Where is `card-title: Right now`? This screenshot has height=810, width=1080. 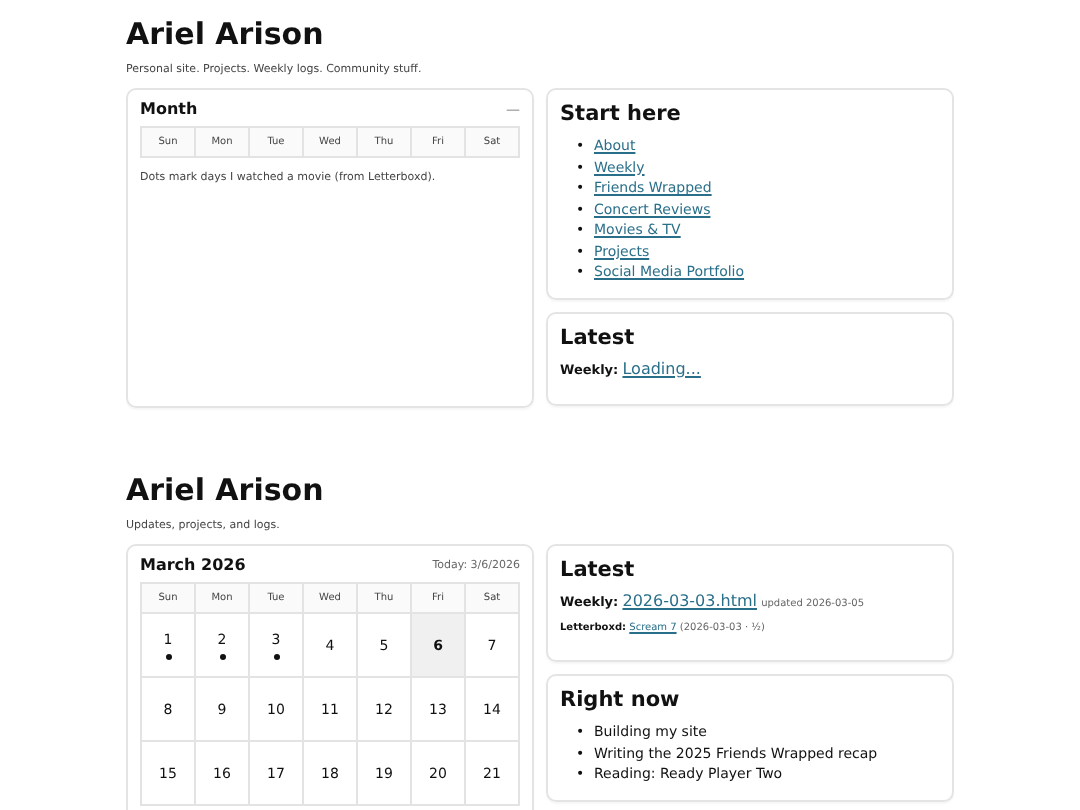
card-title: Right now is located at coordinates (621, 700).